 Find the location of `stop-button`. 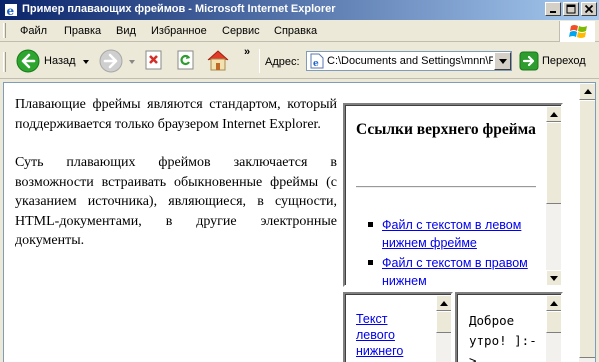

stop-button is located at coordinates (155, 61).